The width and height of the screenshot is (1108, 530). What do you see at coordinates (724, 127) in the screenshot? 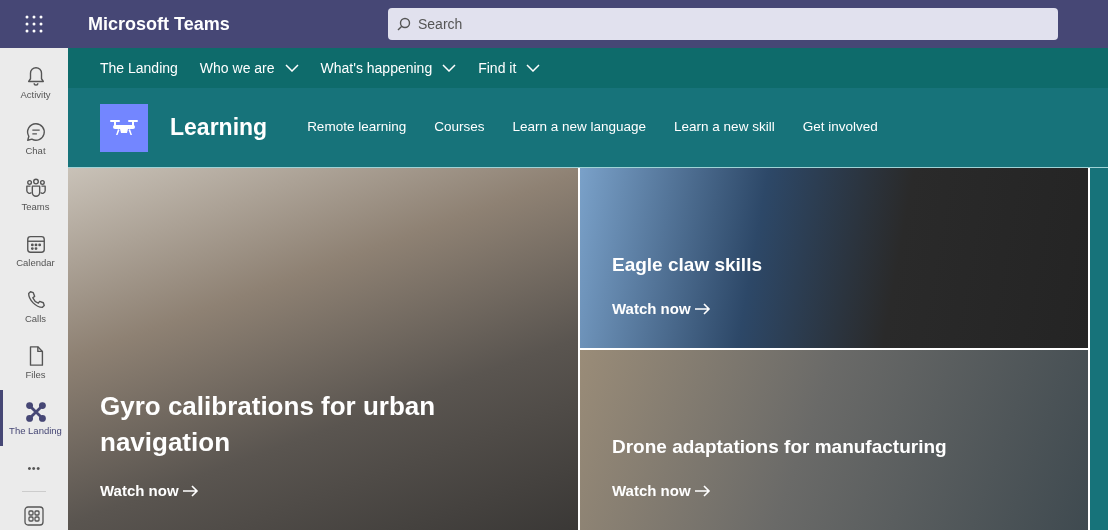
I see `header-link: Learn a new skill` at bounding box center [724, 127].